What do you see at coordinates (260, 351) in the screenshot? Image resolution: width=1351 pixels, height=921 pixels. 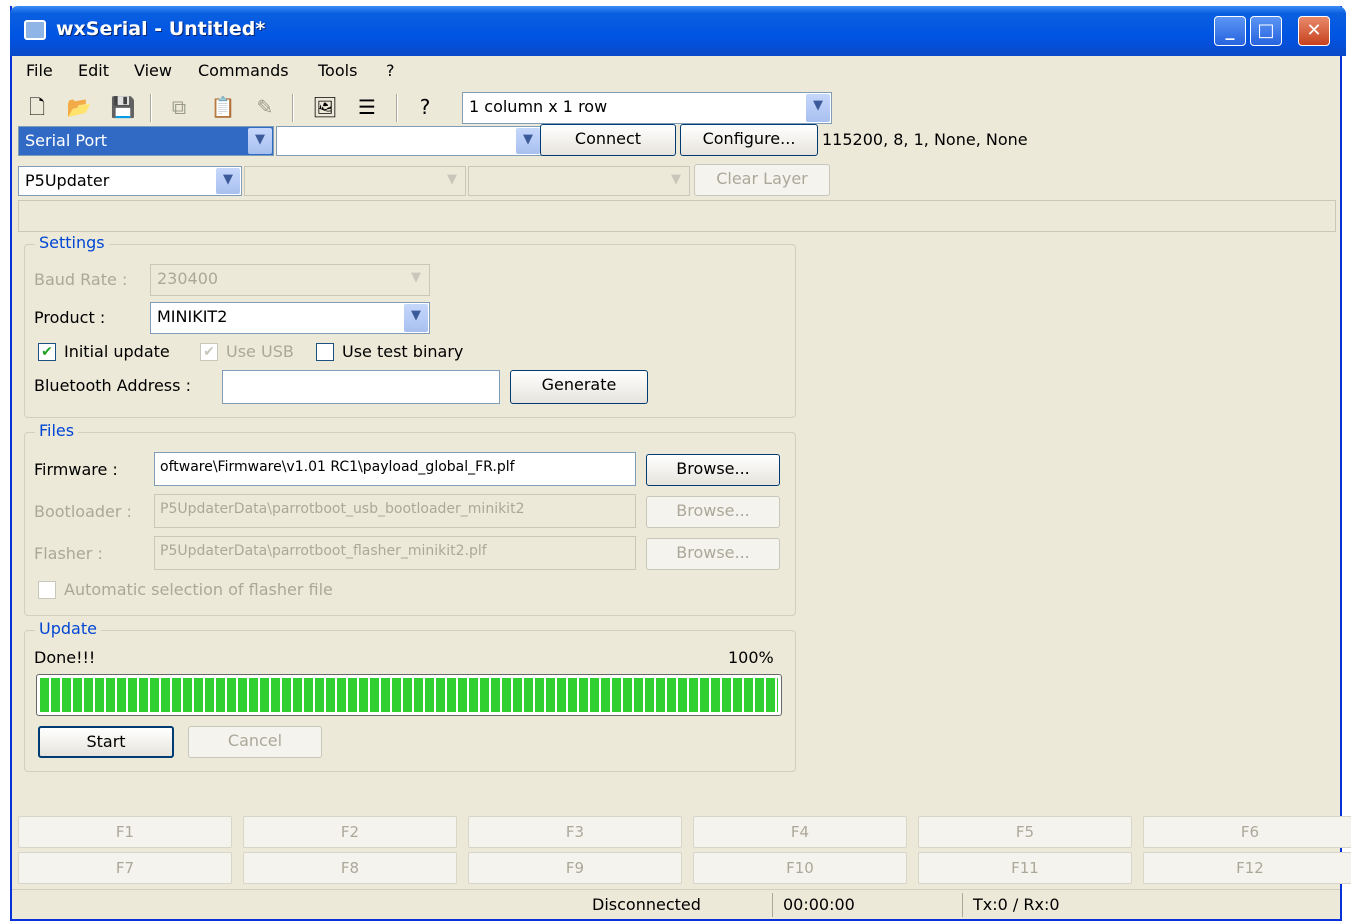 I see `use-usb-label: Use USB` at bounding box center [260, 351].